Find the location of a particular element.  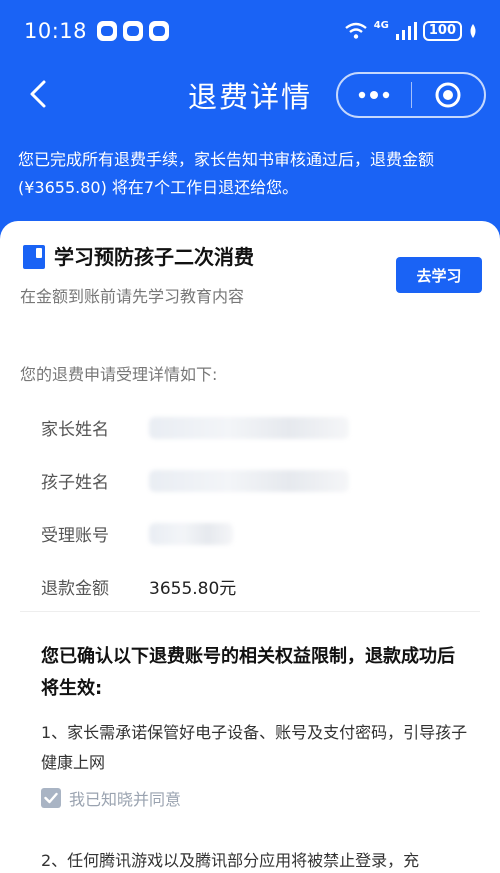

signal-icon is located at coordinates (406, 31).